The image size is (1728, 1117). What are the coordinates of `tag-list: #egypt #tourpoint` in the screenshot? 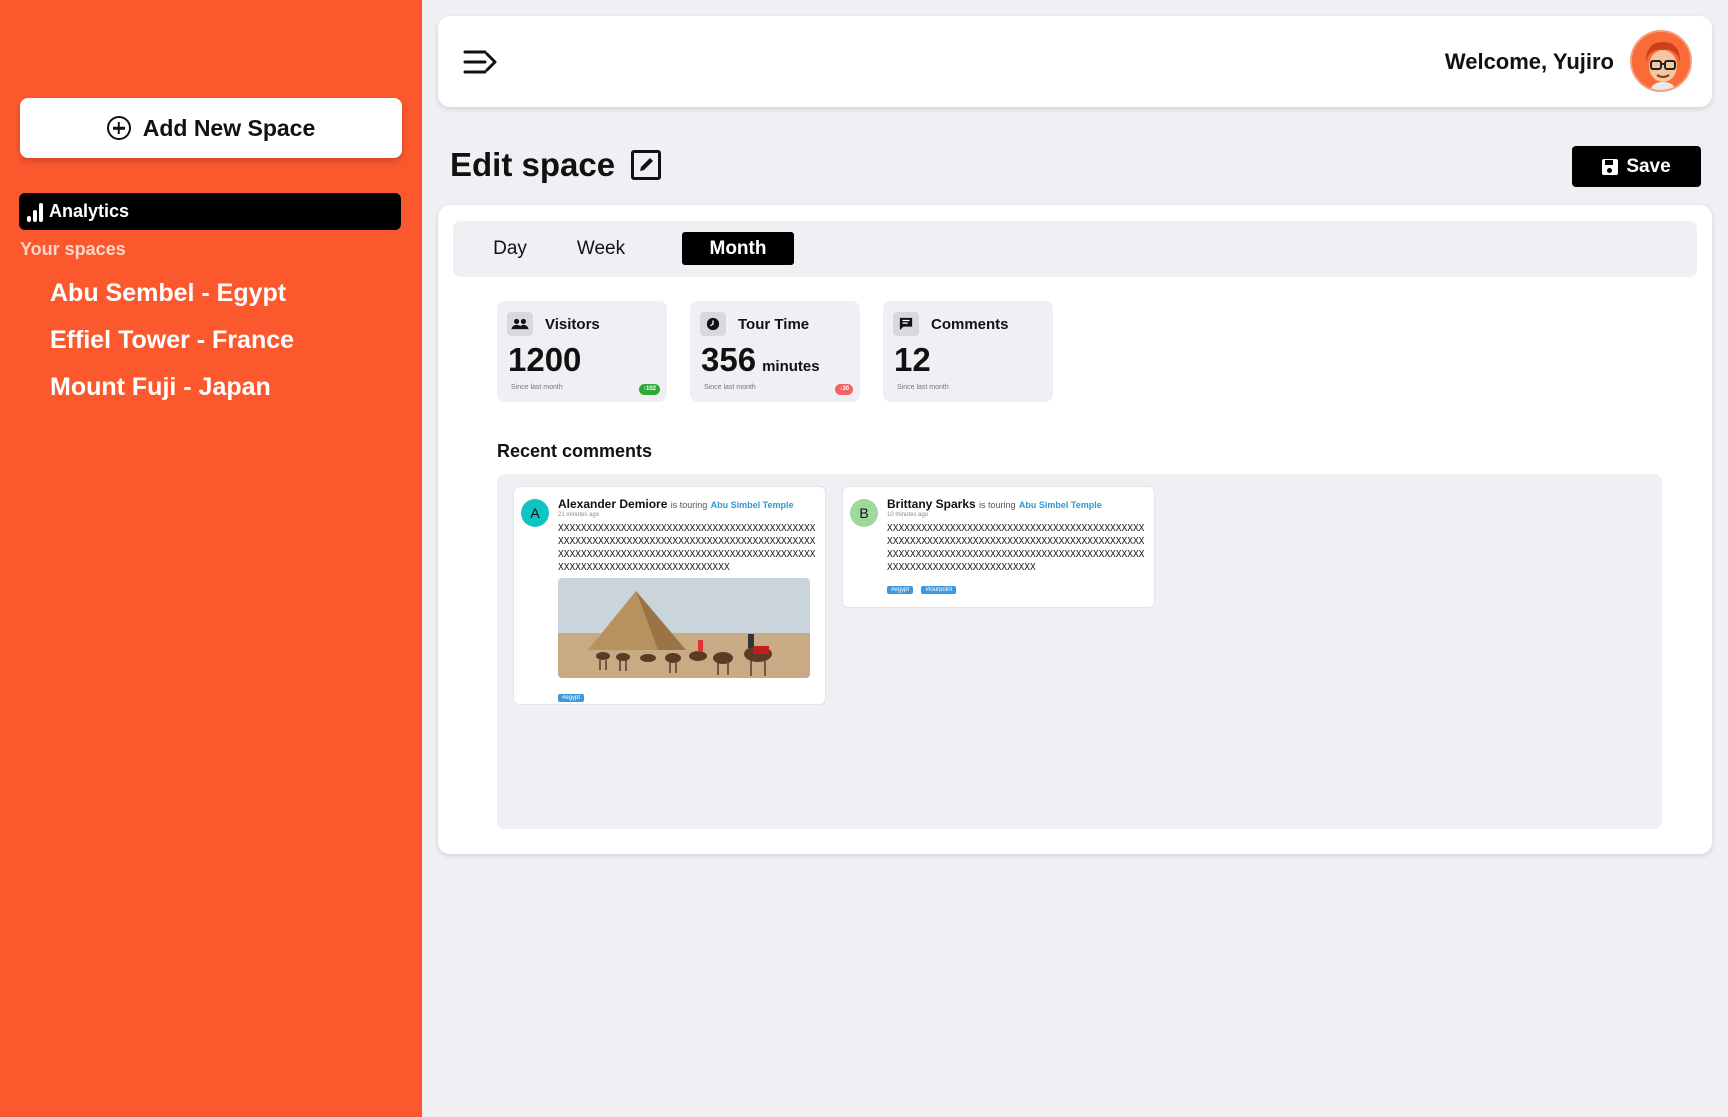 It's located at (923, 587).